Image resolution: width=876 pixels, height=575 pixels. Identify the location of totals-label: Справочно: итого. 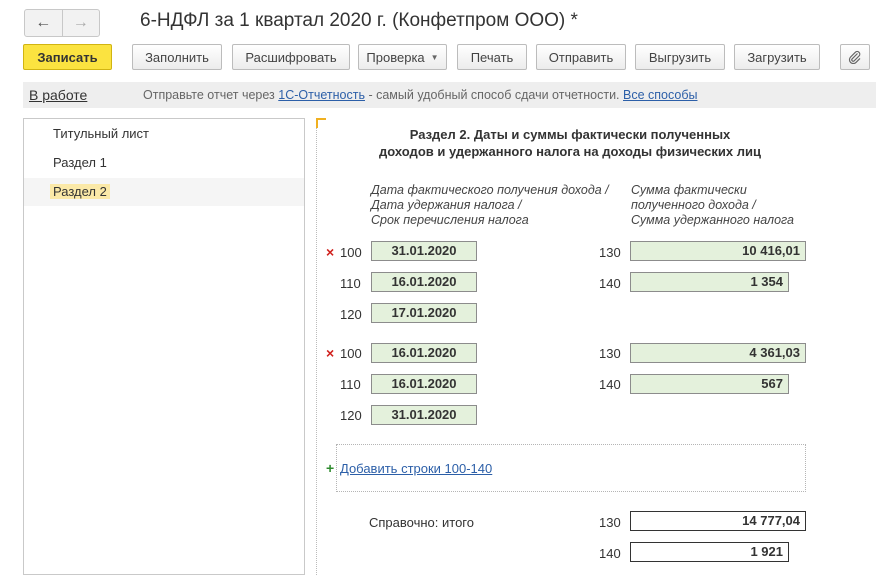
(421, 522).